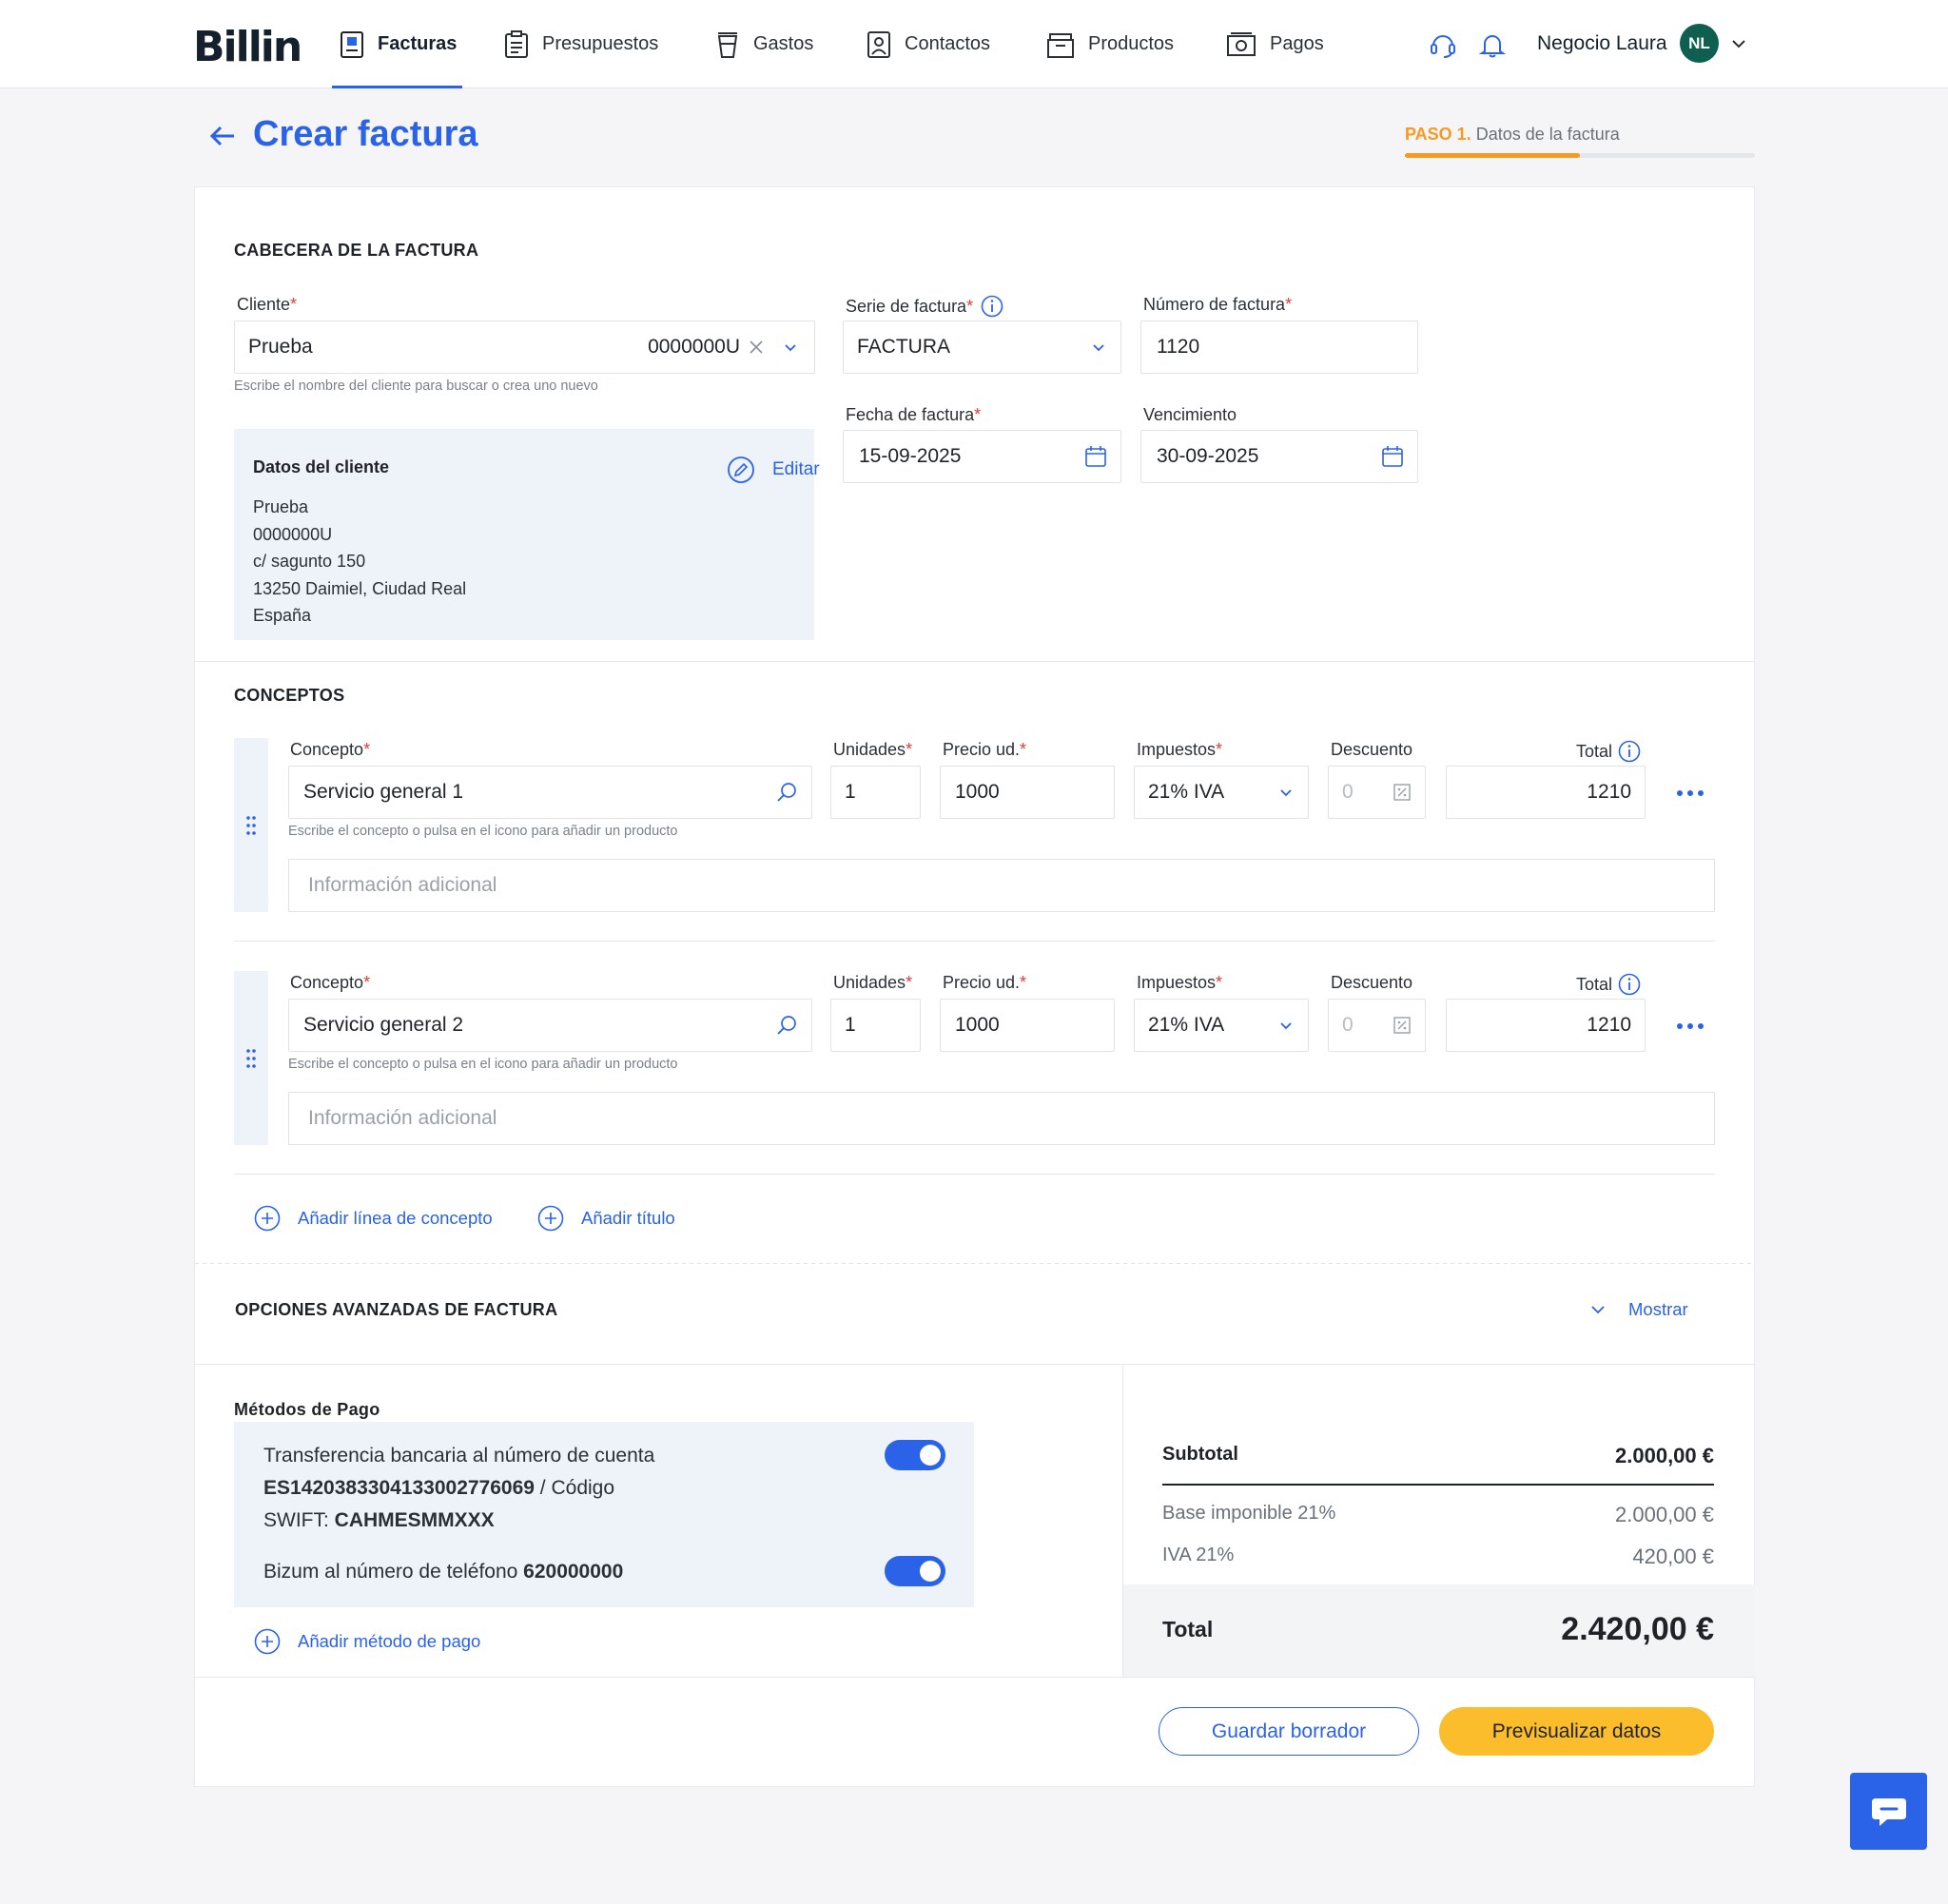  What do you see at coordinates (581, 44) in the screenshot?
I see `nav-presupuestos: Presupuestos` at bounding box center [581, 44].